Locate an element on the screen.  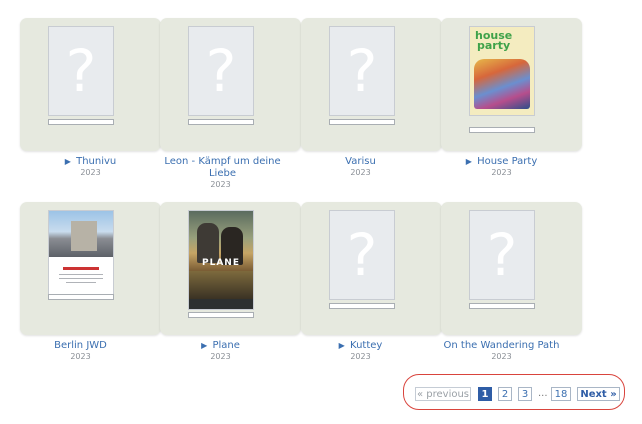
page-1-button: 1 is located at coordinates (485, 394).